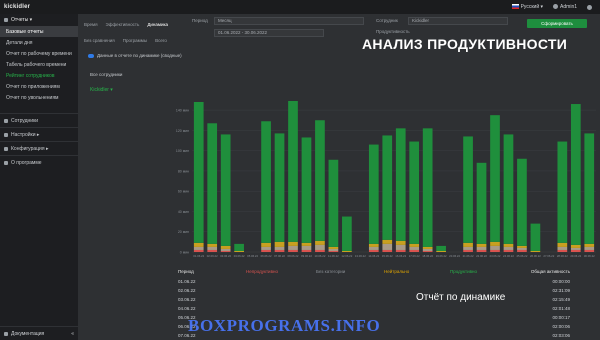  What do you see at coordinates (589, 256) in the screenshot?
I see `x-tick-label: 30.06.22` at bounding box center [589, 256].